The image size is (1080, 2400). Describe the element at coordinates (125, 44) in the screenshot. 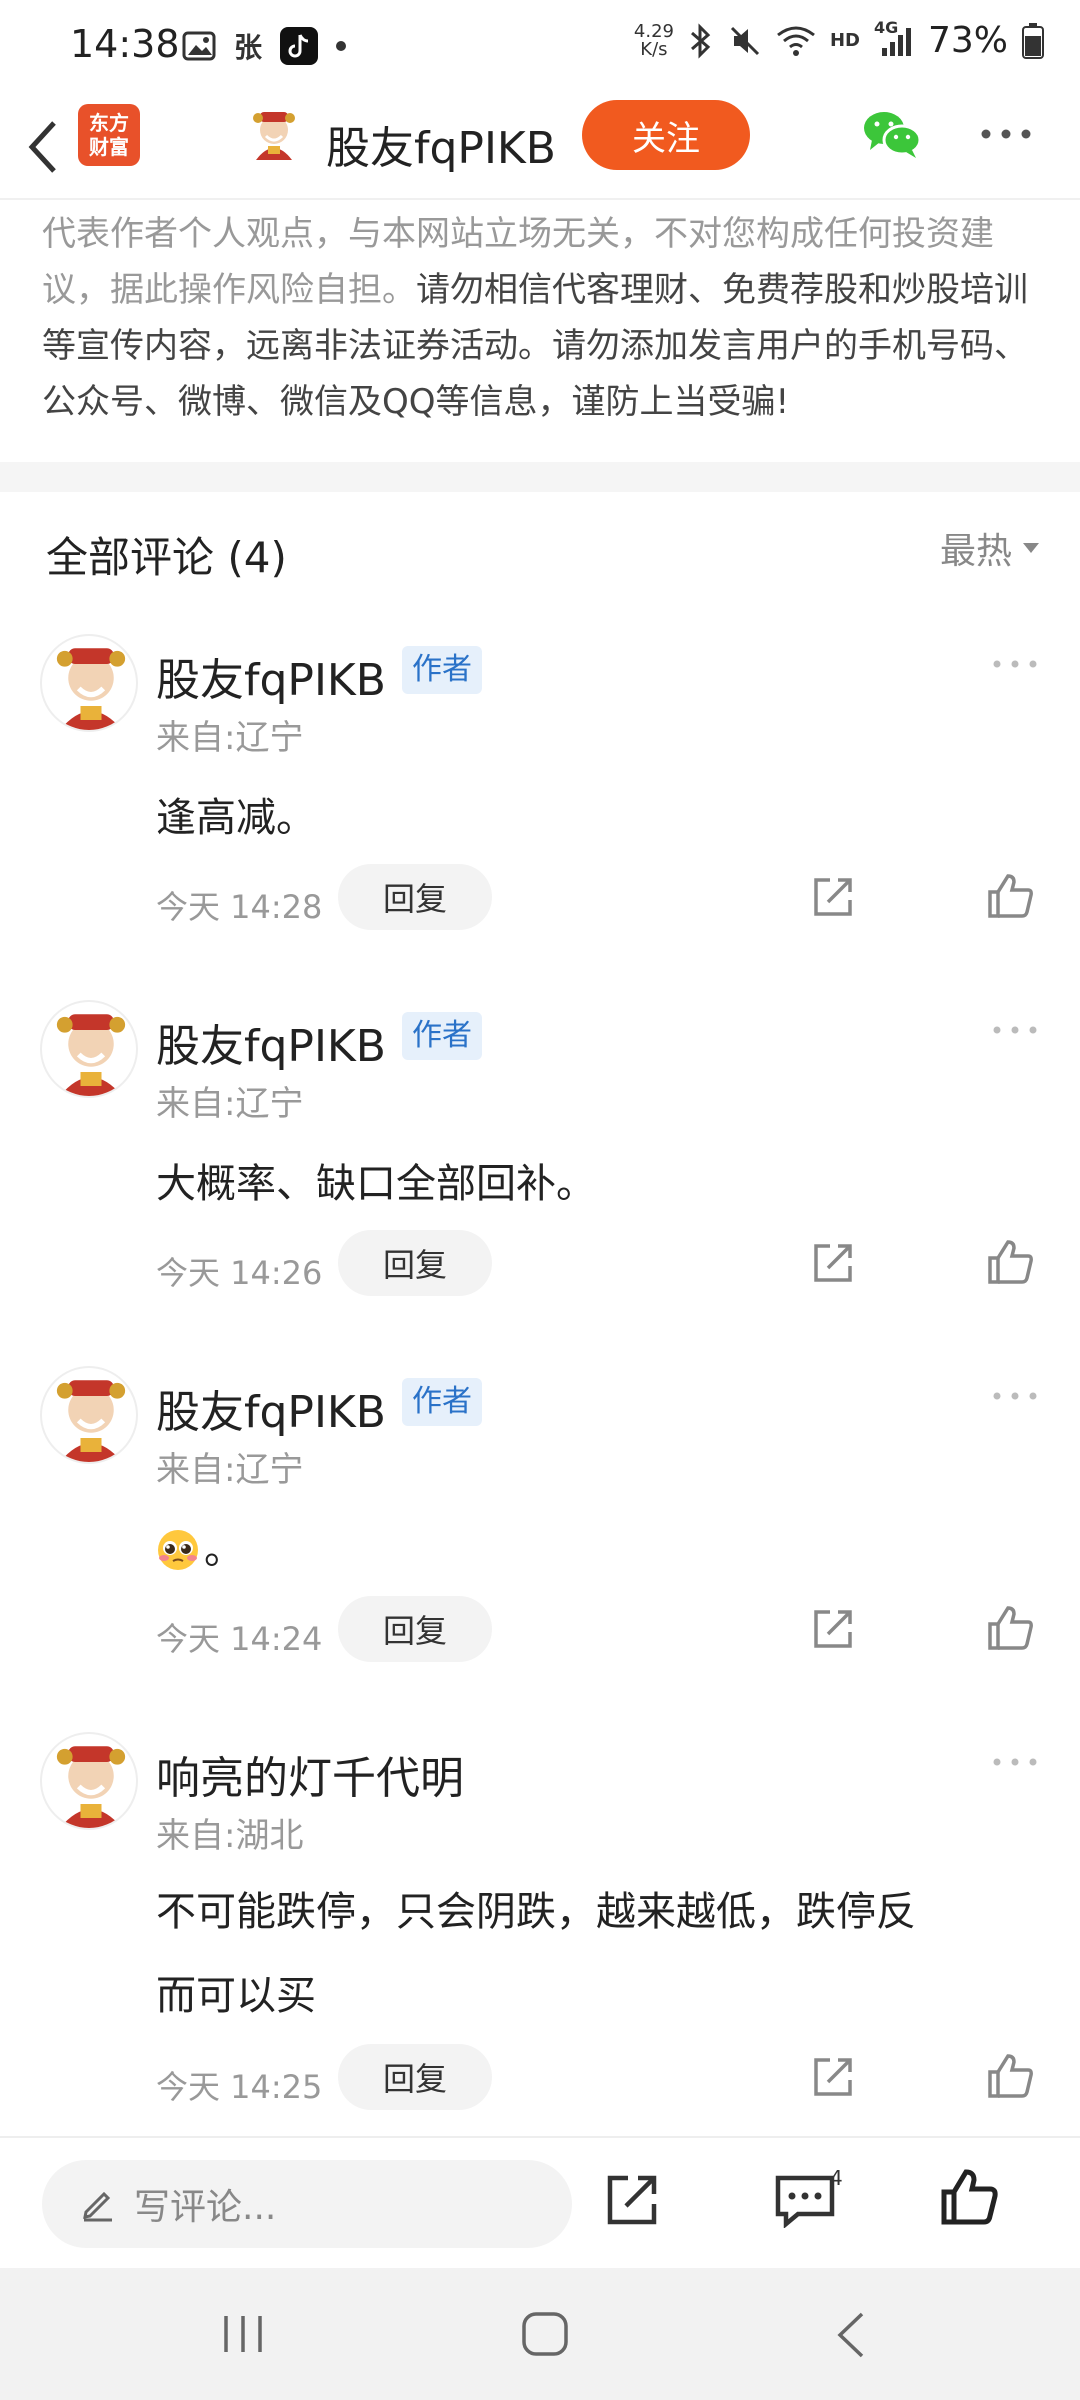

I see `status-time: 14:38` at that location.